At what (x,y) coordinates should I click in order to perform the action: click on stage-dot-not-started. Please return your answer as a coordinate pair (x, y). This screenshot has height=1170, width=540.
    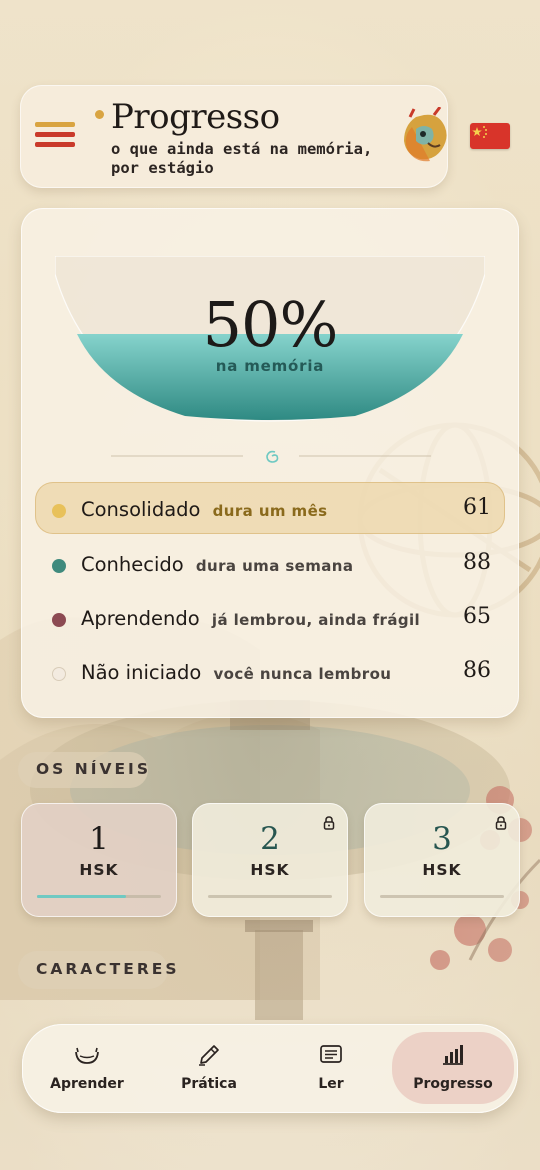
    Looking at the image, I should click on (59, 674).